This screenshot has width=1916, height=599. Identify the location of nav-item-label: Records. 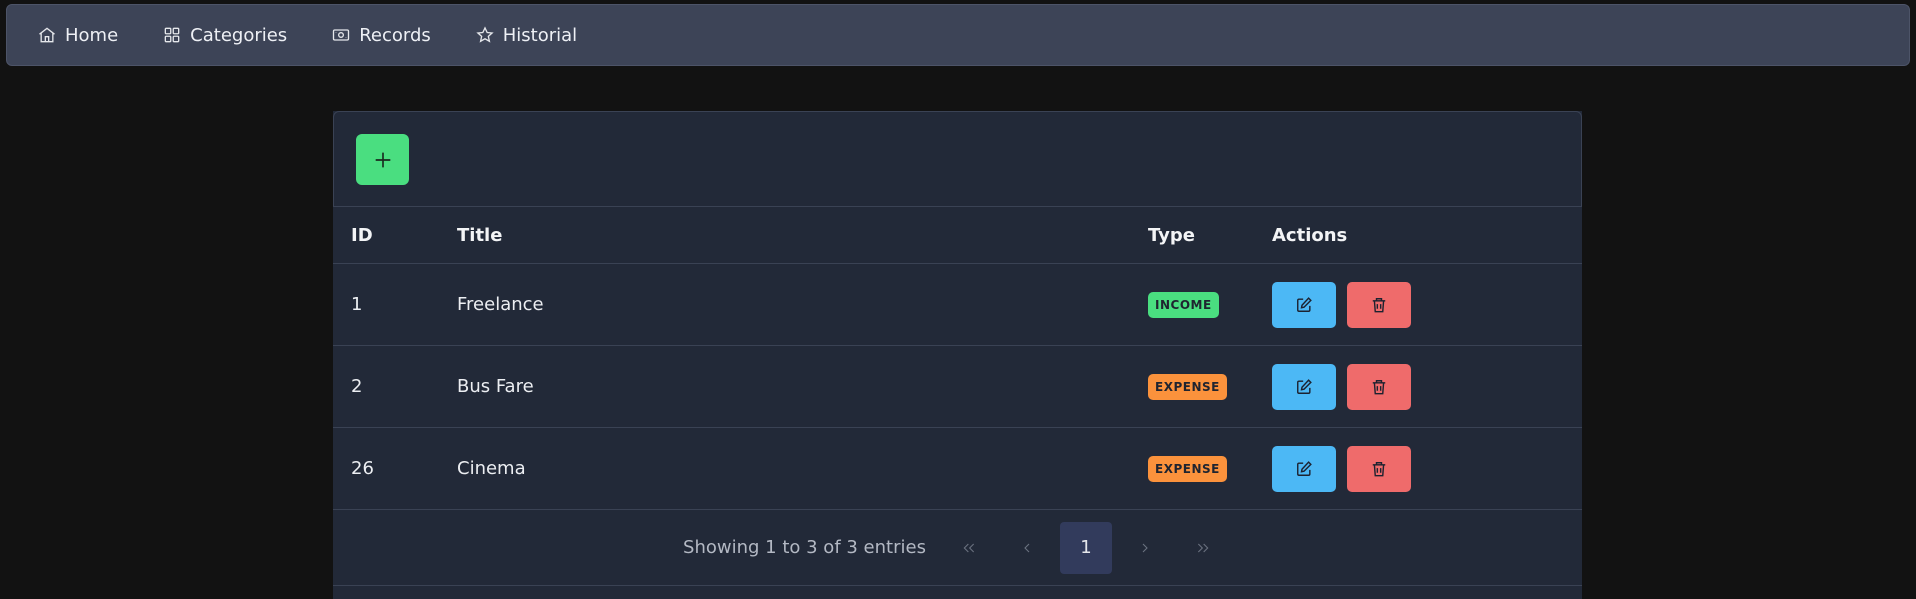
(395, 35).